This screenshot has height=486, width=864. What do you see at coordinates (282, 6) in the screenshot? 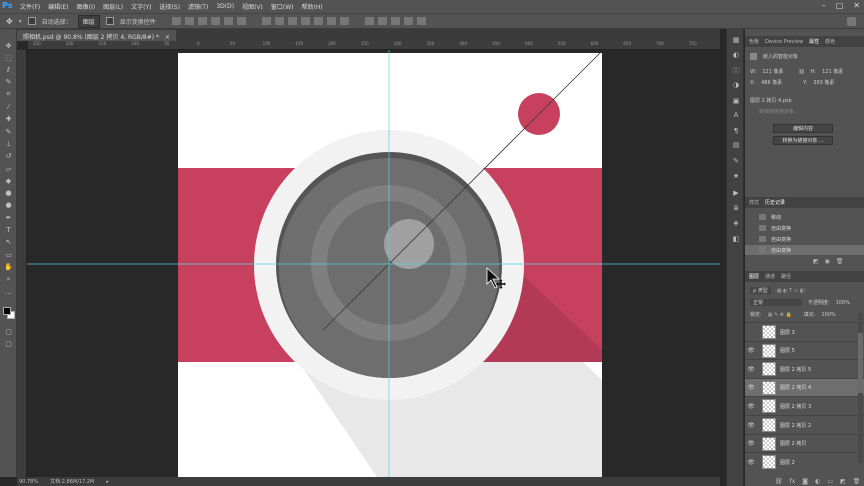
I see `menu-window: 窗口(W)` at bounding box center [282, 6].